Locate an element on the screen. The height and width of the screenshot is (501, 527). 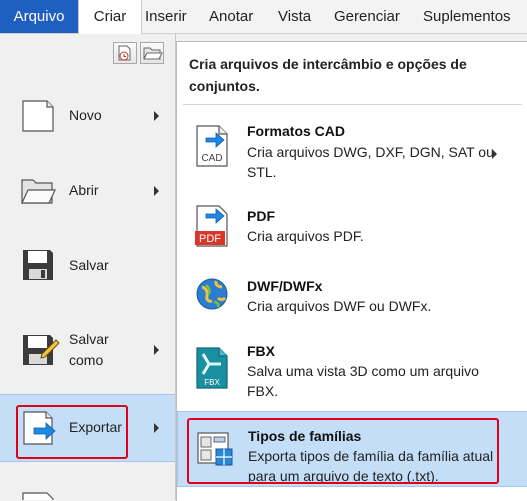
save-disk-icon is located at coordinates (38, 265).